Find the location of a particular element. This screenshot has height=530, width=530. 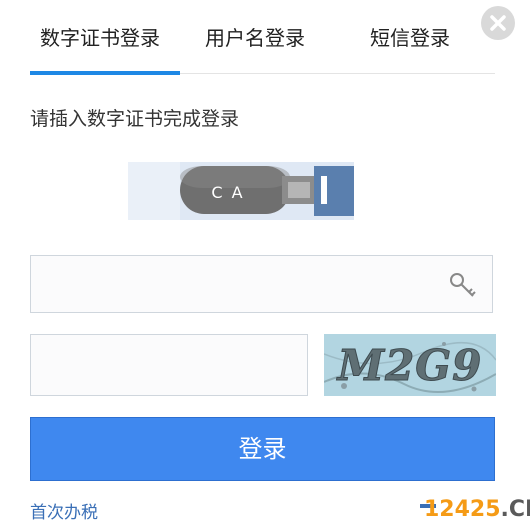

tab-username-login: 用户名登录 is located at coordinates (255, 36).